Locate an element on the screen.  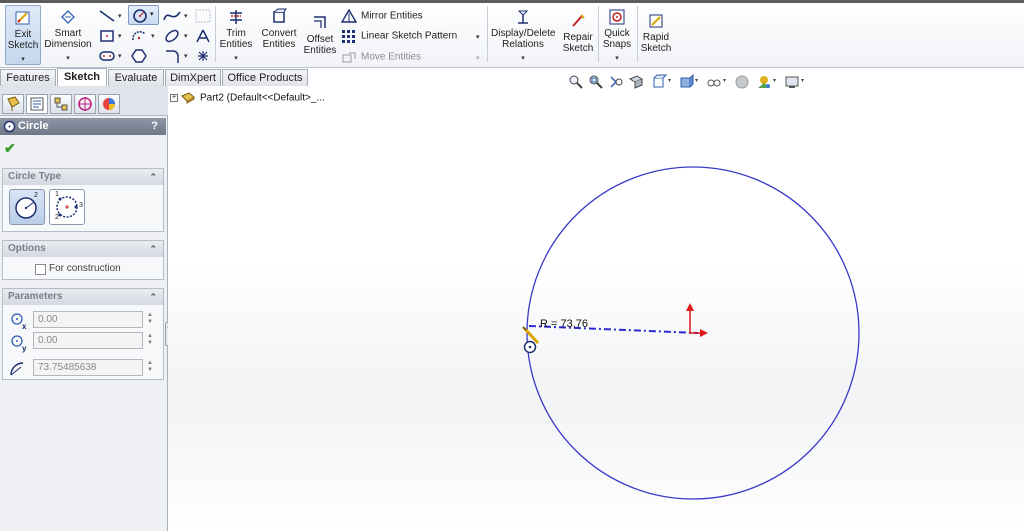
mirror-entities-button: Mirror Entities is located at coordinates (382, 16).